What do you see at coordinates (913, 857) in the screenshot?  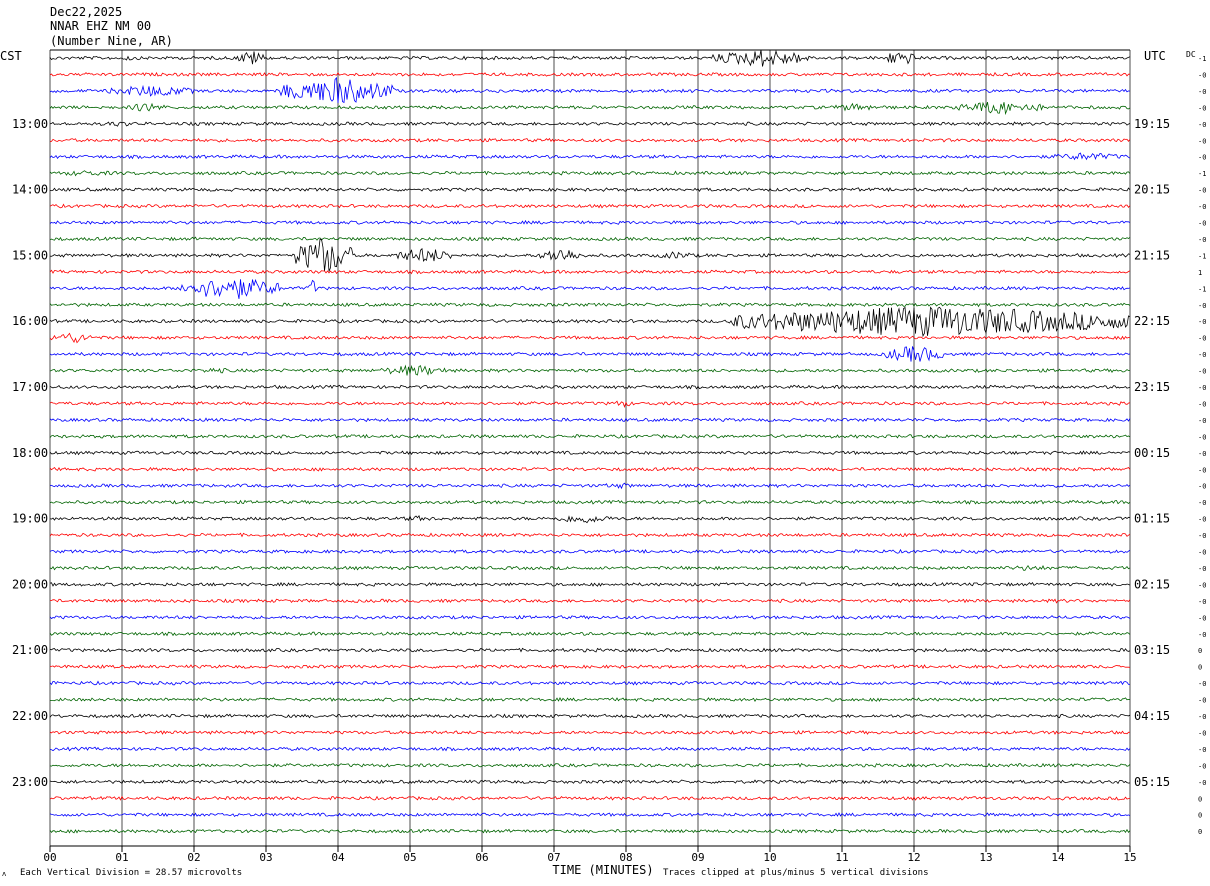 I see `x-tick-label: 12` at bounding box center [913, 857].